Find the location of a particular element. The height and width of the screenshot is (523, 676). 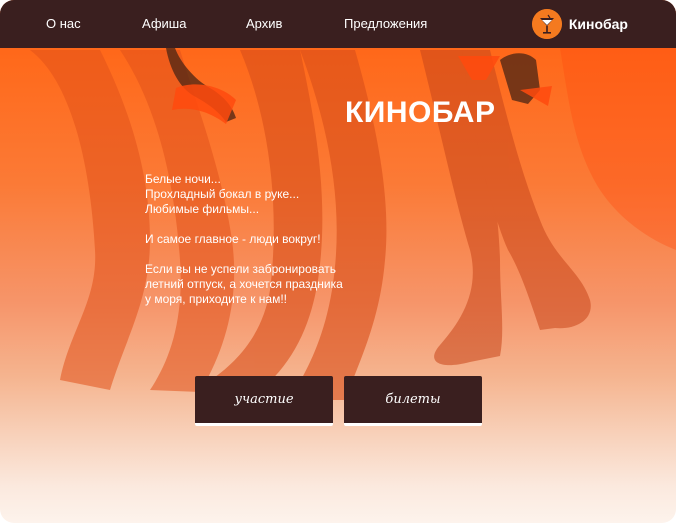

nav-item-offers: Предложения is located at coordinates (385, 24).